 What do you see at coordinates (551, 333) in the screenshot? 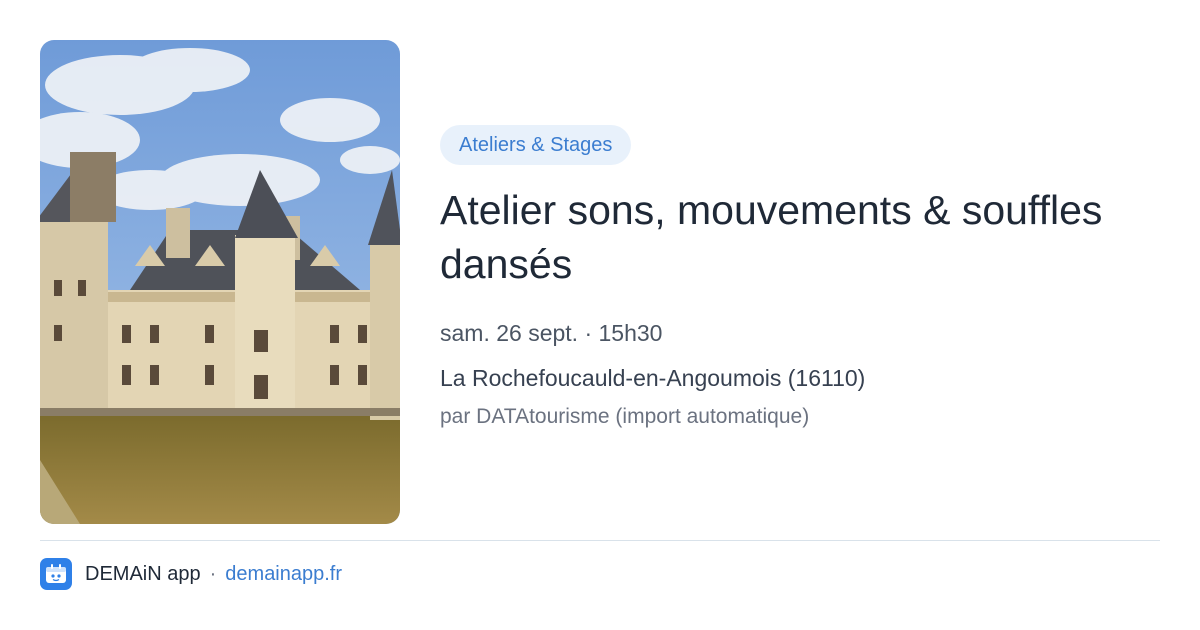
I see `event-date: sam. 26 sept. · 15h30` at bounding box center [551, 333].